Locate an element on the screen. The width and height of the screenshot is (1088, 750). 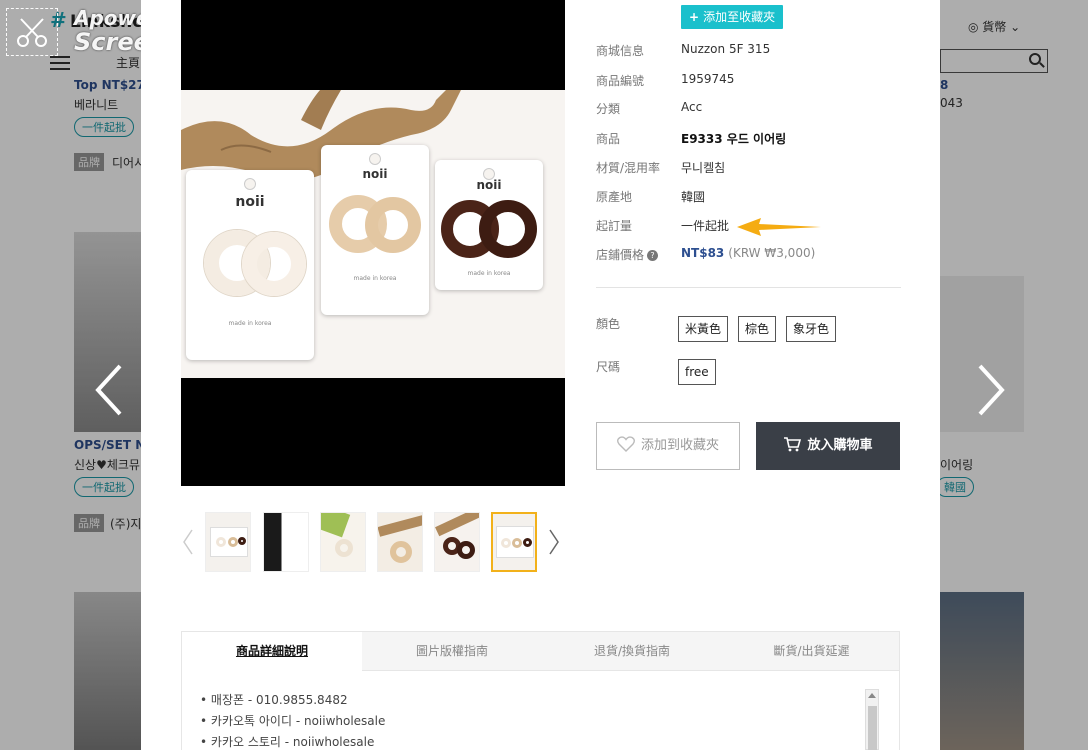
color-option-beige: 米黃色 is located at coordinates (703, 329).